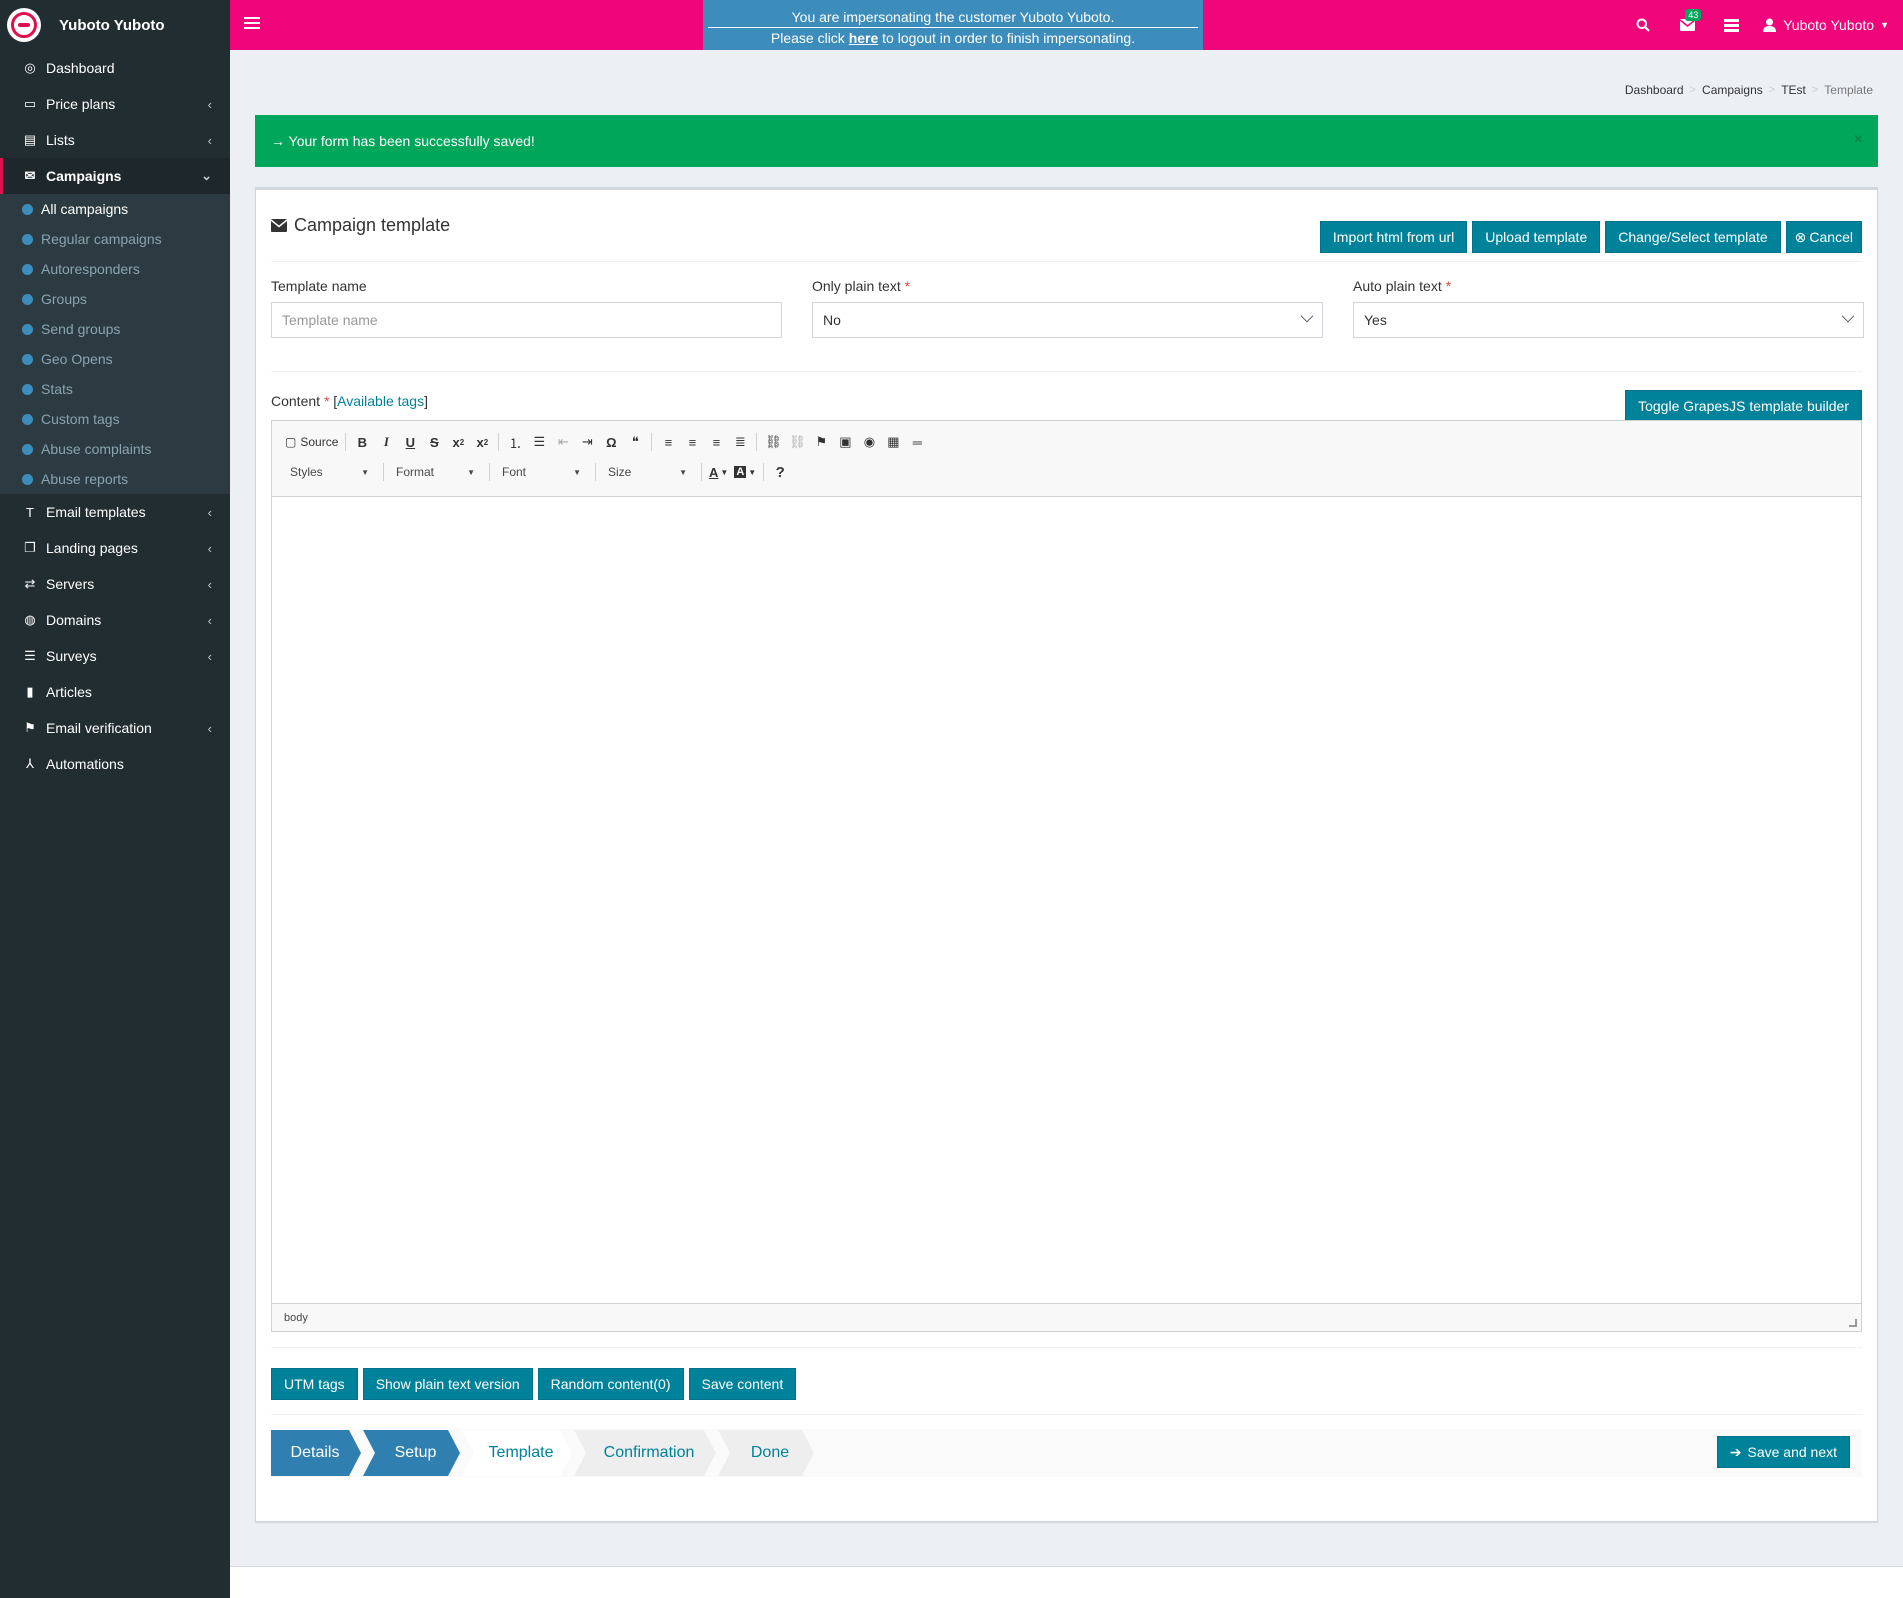 This screenshot has height=1598, width=1903. I want to click on sidebar-subitem-all-campaigns: All campaigns, so click(115, 209).